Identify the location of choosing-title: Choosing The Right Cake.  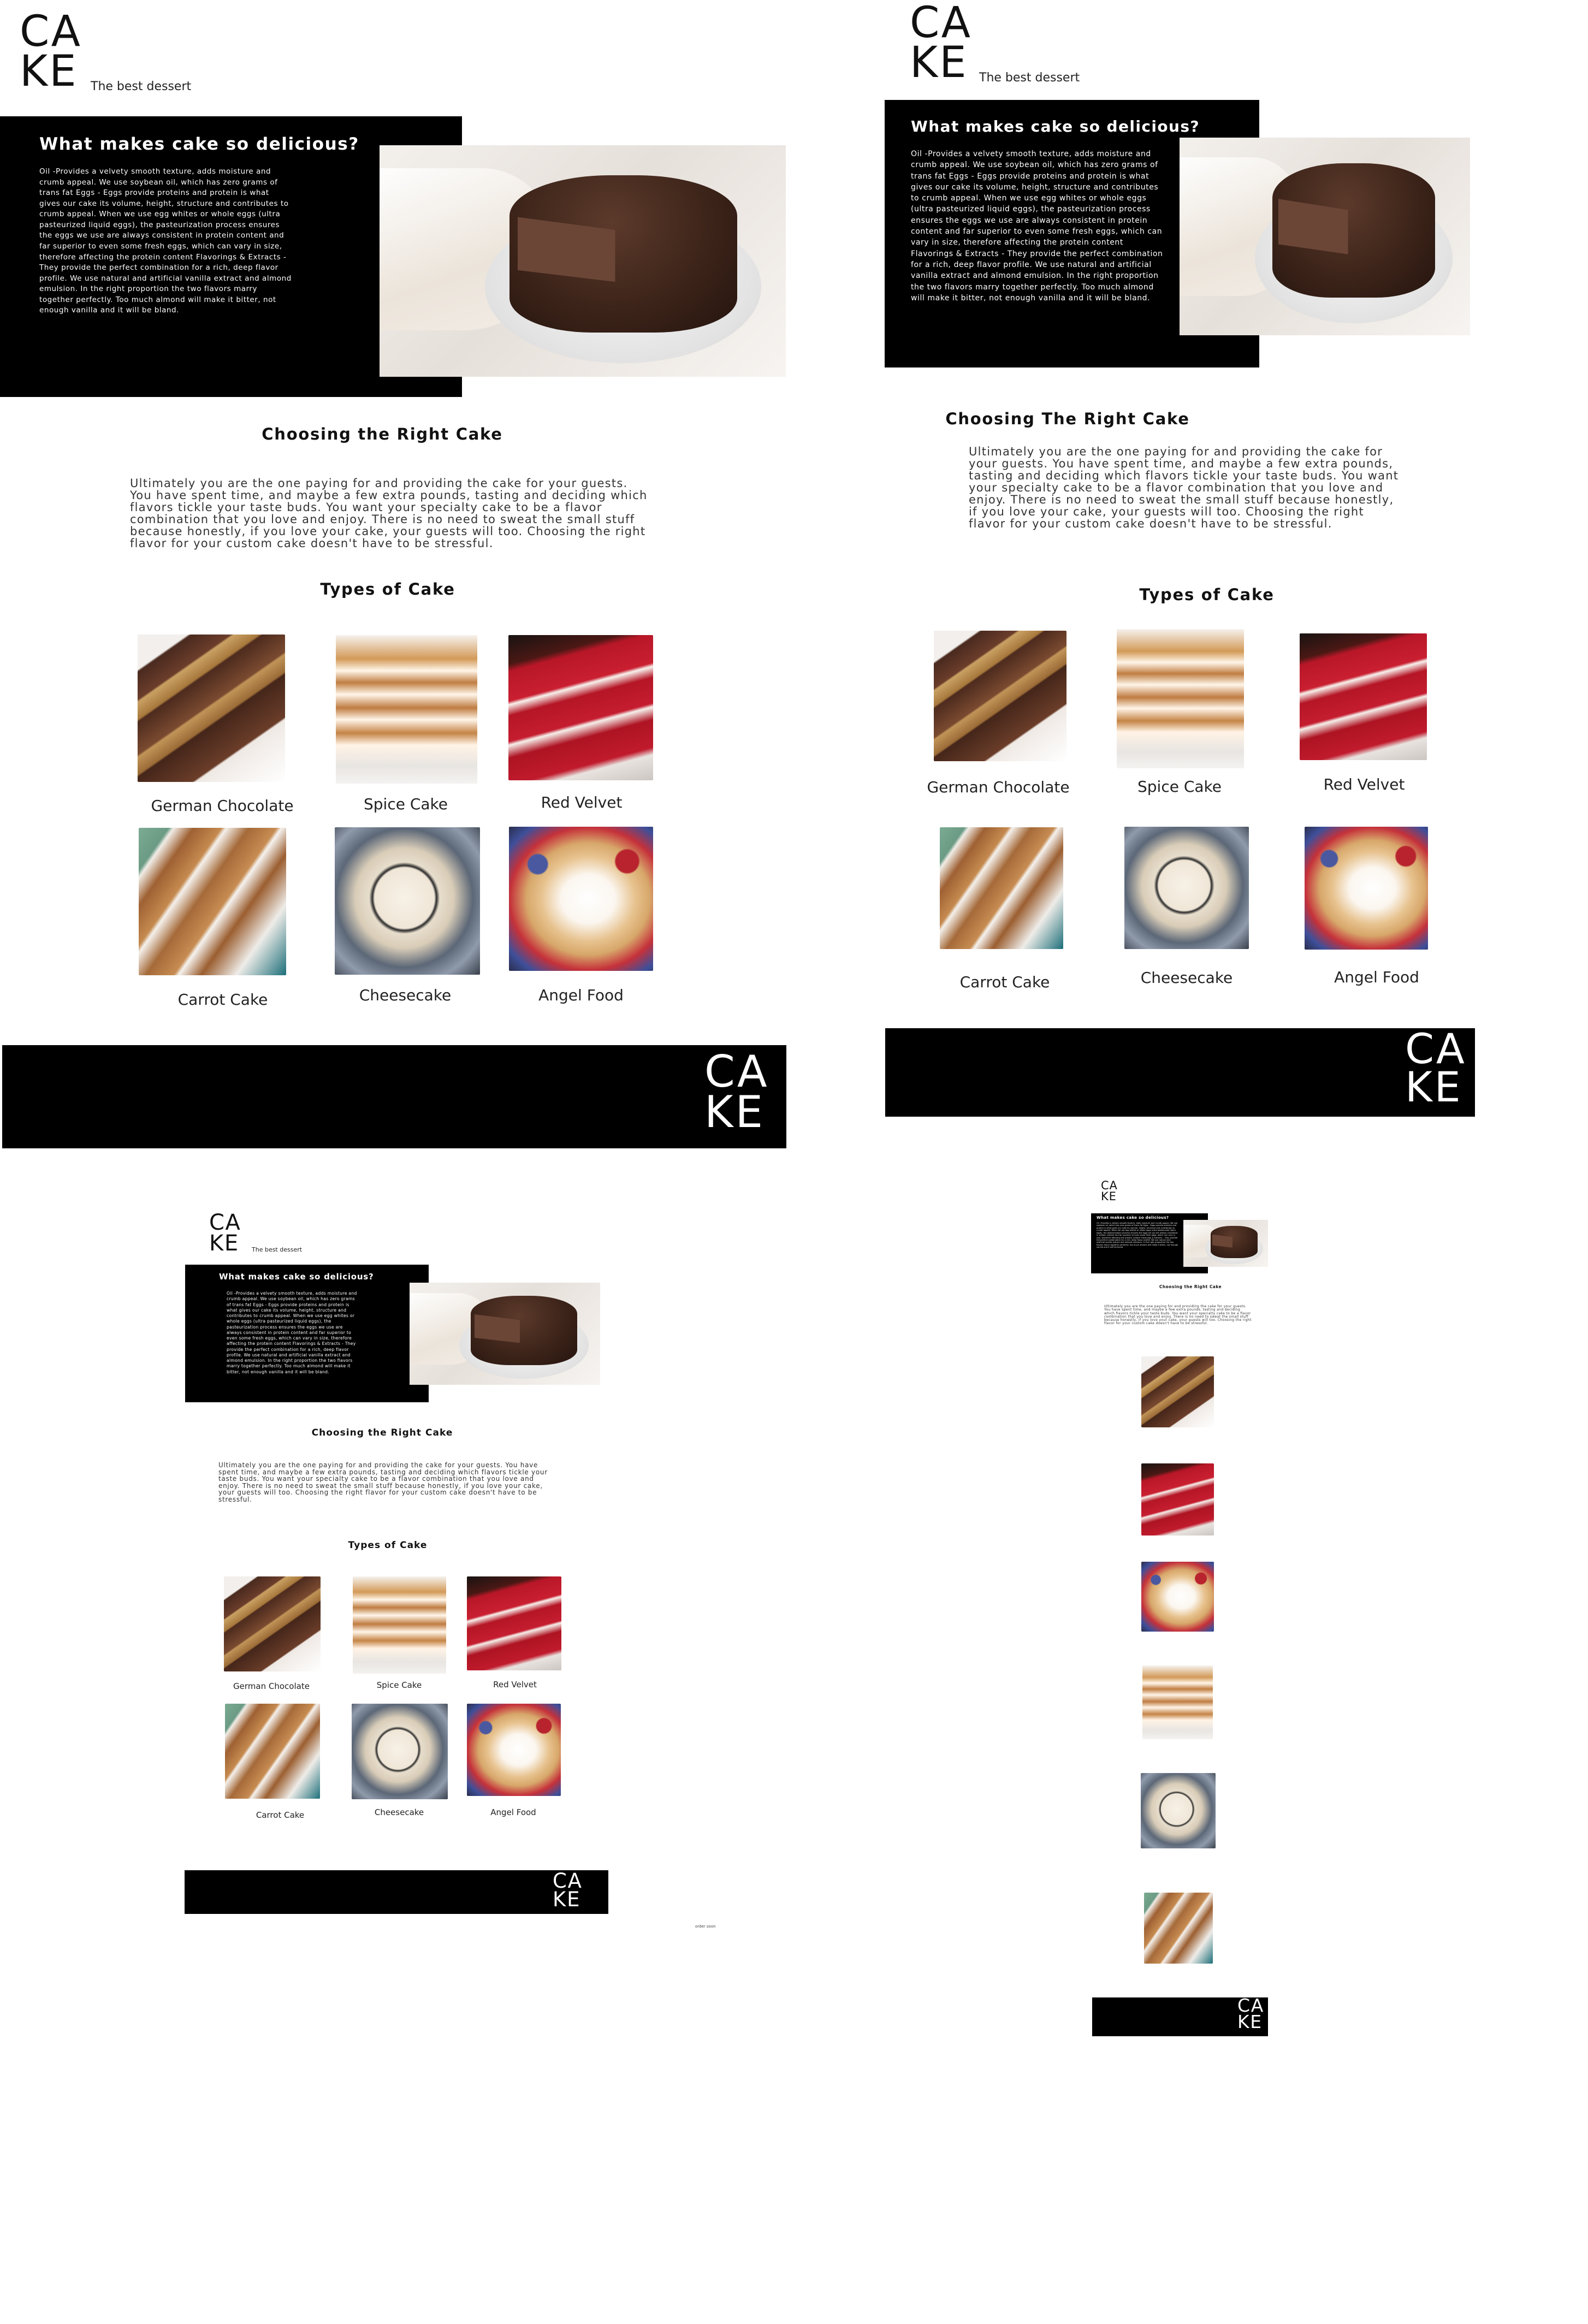
(1067, 419).